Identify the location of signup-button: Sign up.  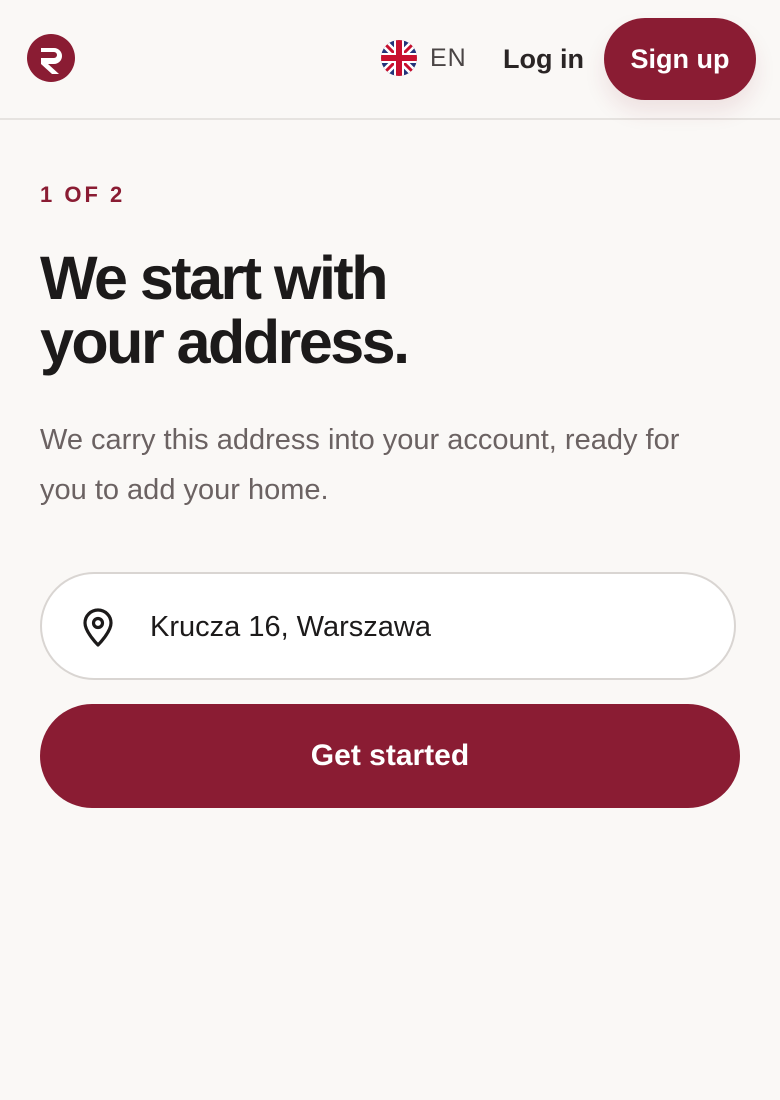
(680, 59).